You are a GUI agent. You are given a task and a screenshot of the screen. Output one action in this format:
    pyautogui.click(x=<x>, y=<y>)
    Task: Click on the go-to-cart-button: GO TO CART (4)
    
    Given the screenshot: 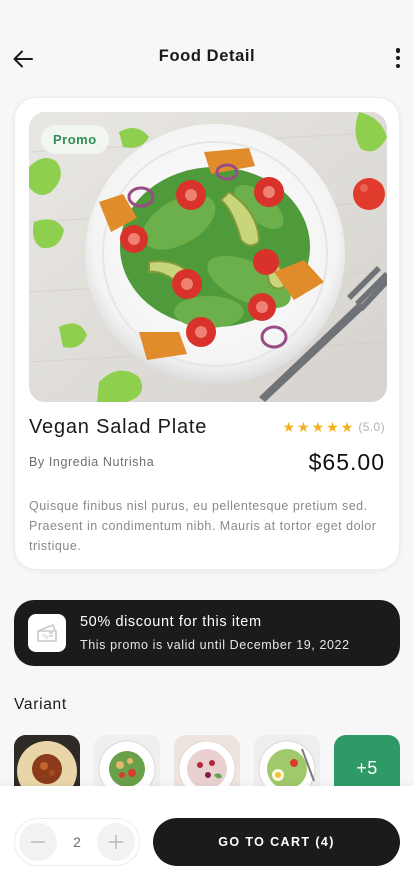 What is the action you would take?
    pyautogui.click(x=276, y=842)
    